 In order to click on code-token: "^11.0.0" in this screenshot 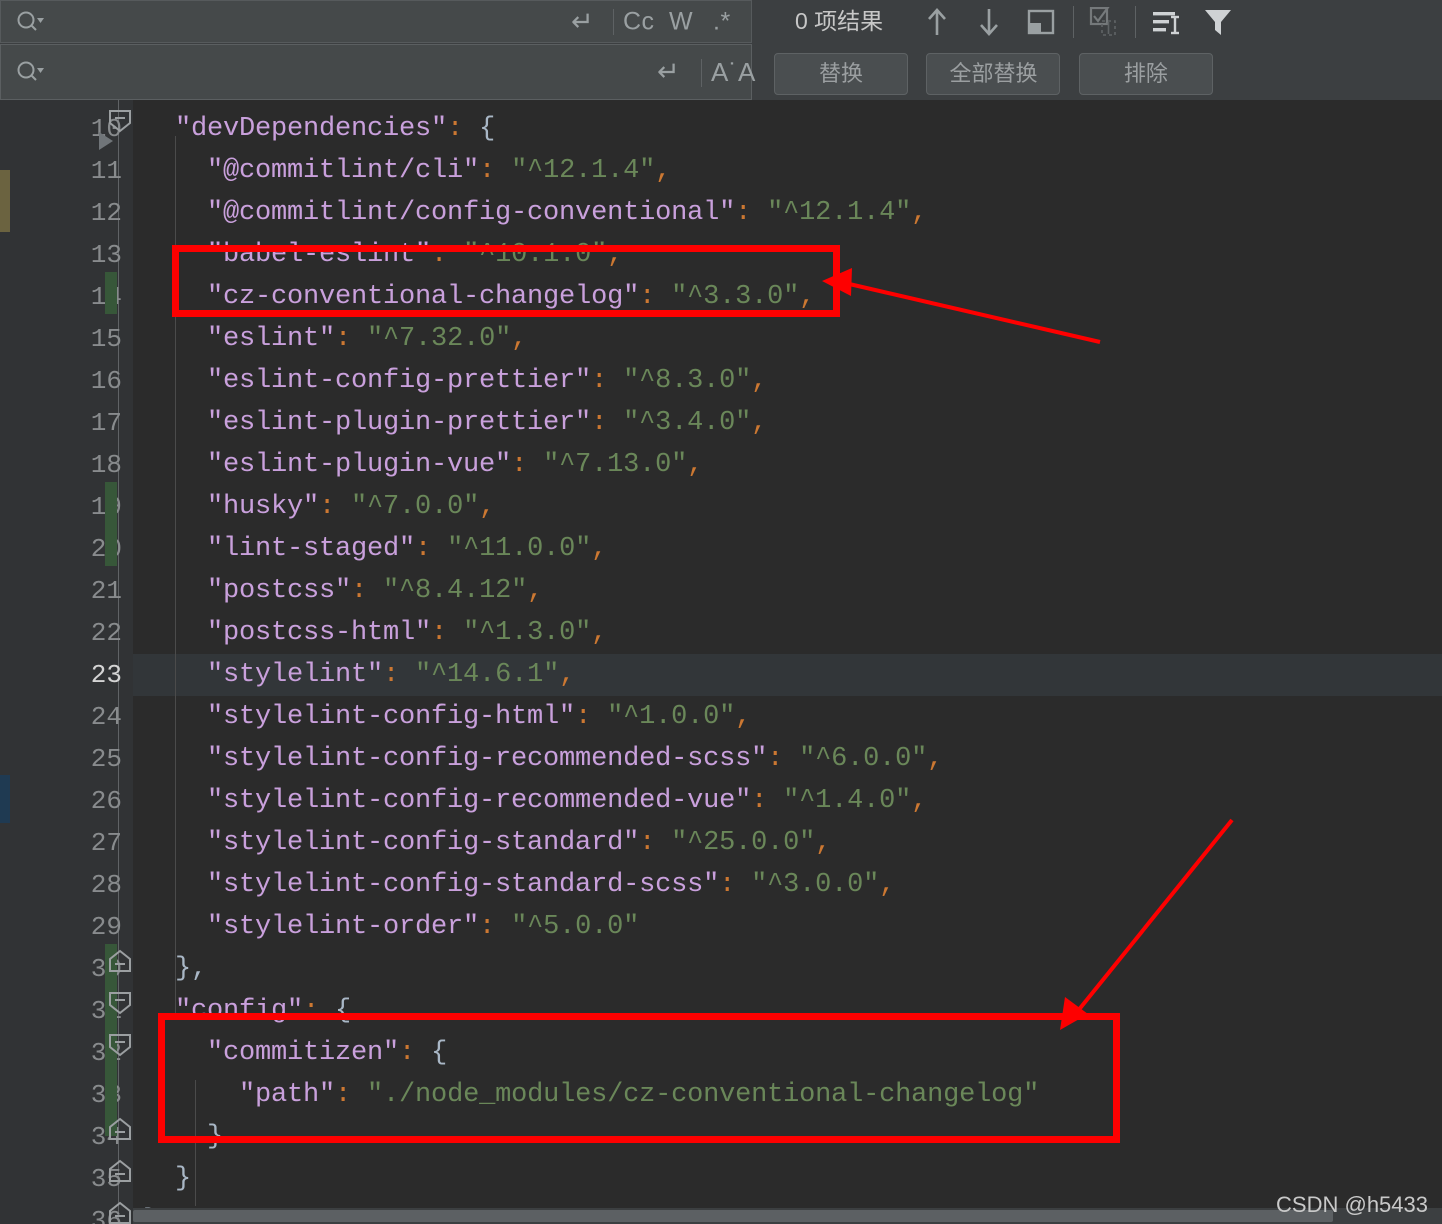, I will do `click(511, 549)`.